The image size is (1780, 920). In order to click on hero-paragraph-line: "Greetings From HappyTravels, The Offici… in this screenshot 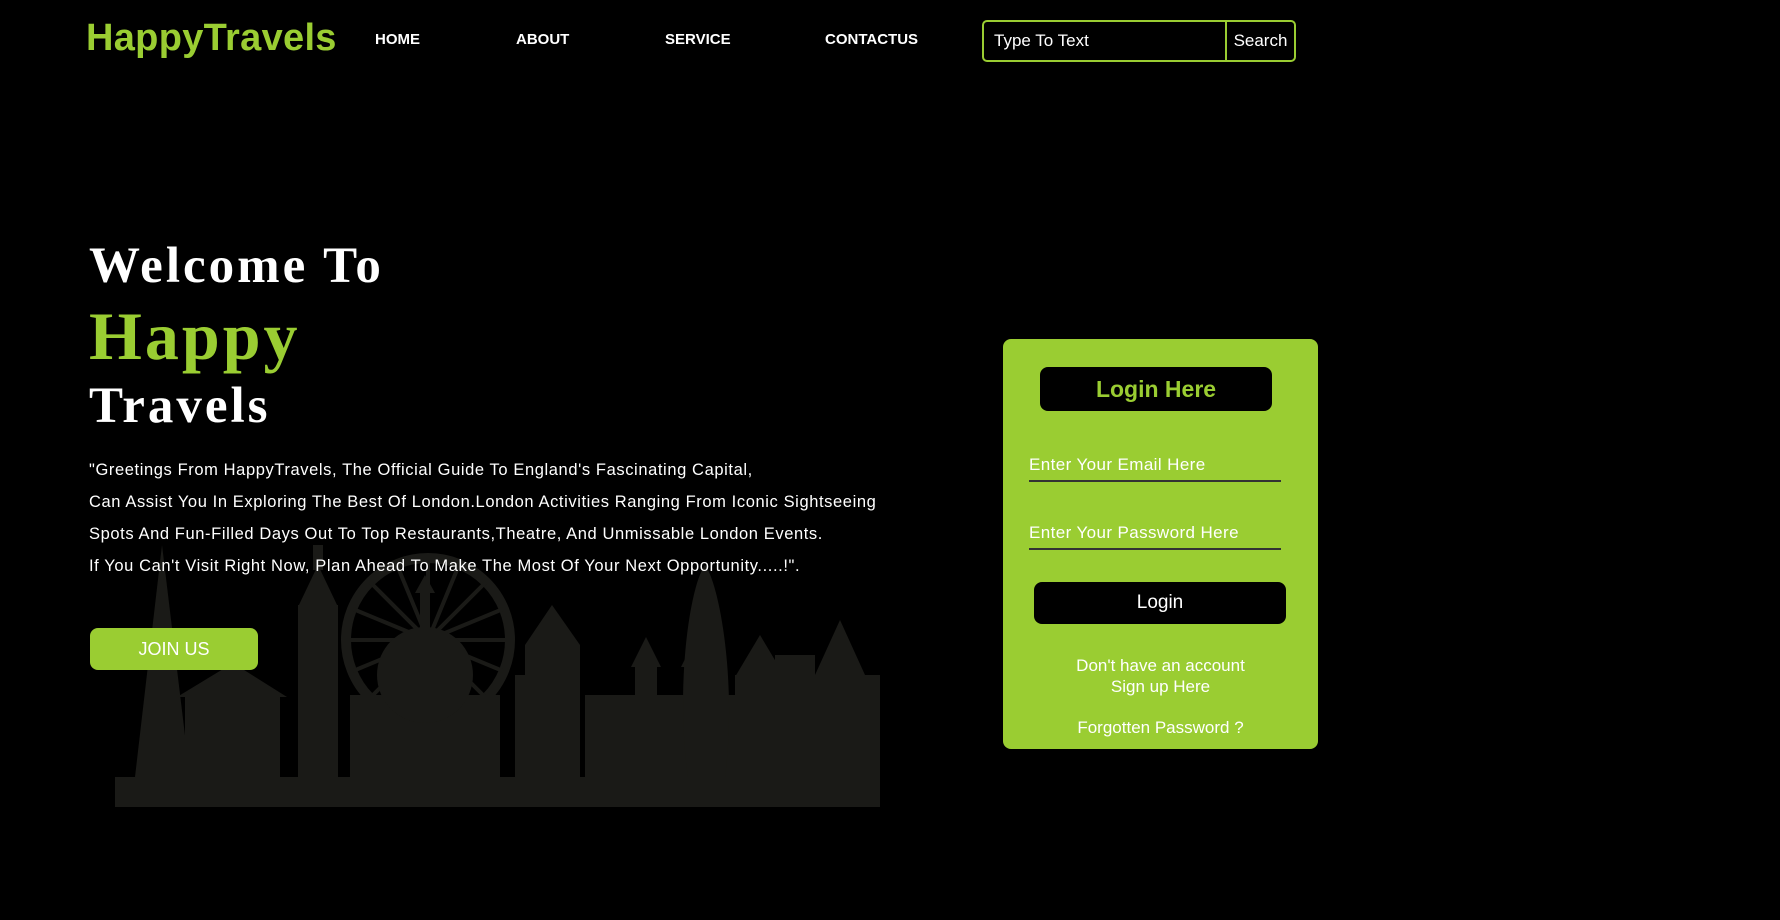, I will do `click(421, 470)`.